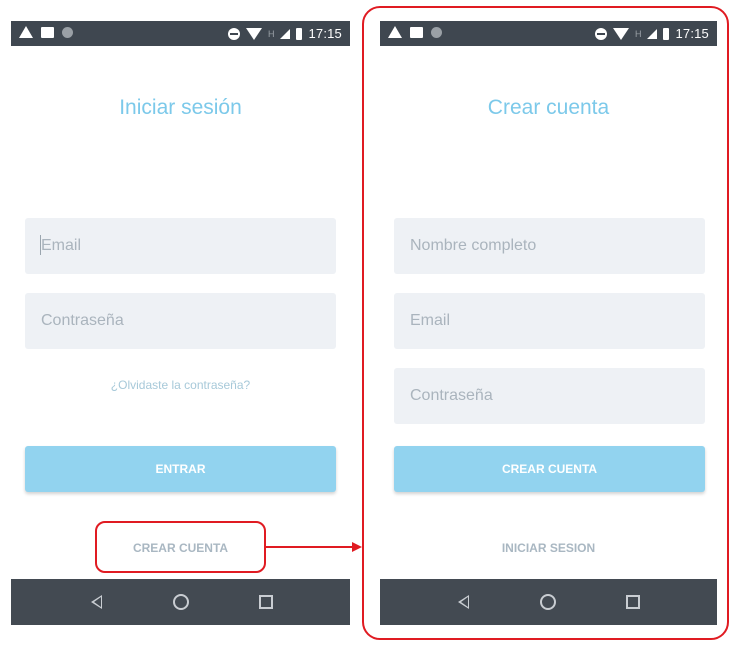 Image resolution: width=733 pixels, height=645 pixels. I want to click on status-bar: H 17:15, so click(180, 33).